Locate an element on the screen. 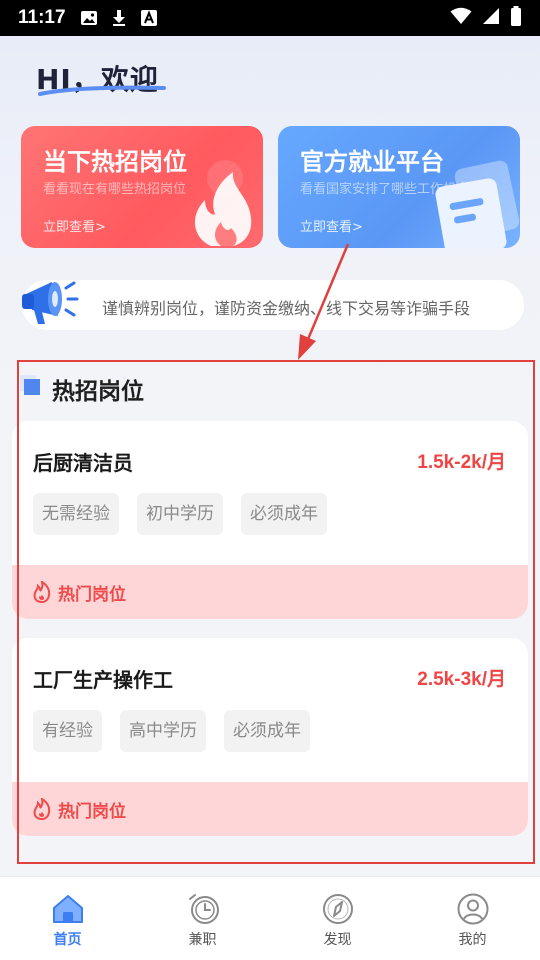  annotation-arrow-icon is located at coordinates (324, 301).